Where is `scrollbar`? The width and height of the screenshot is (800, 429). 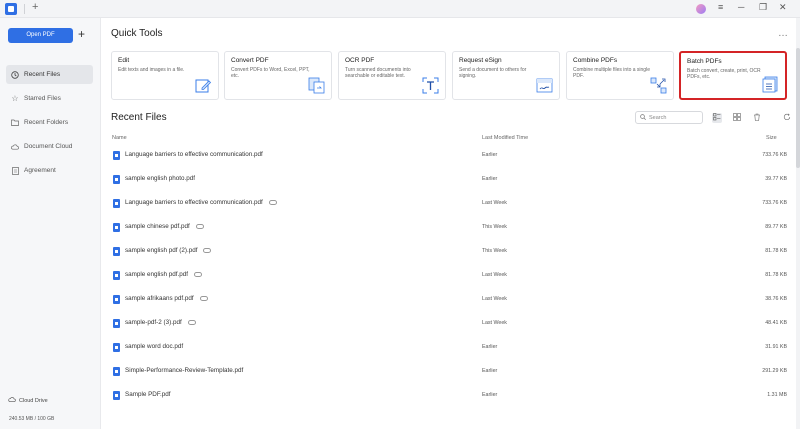
scrollbar is located at coordinates (798, 223).